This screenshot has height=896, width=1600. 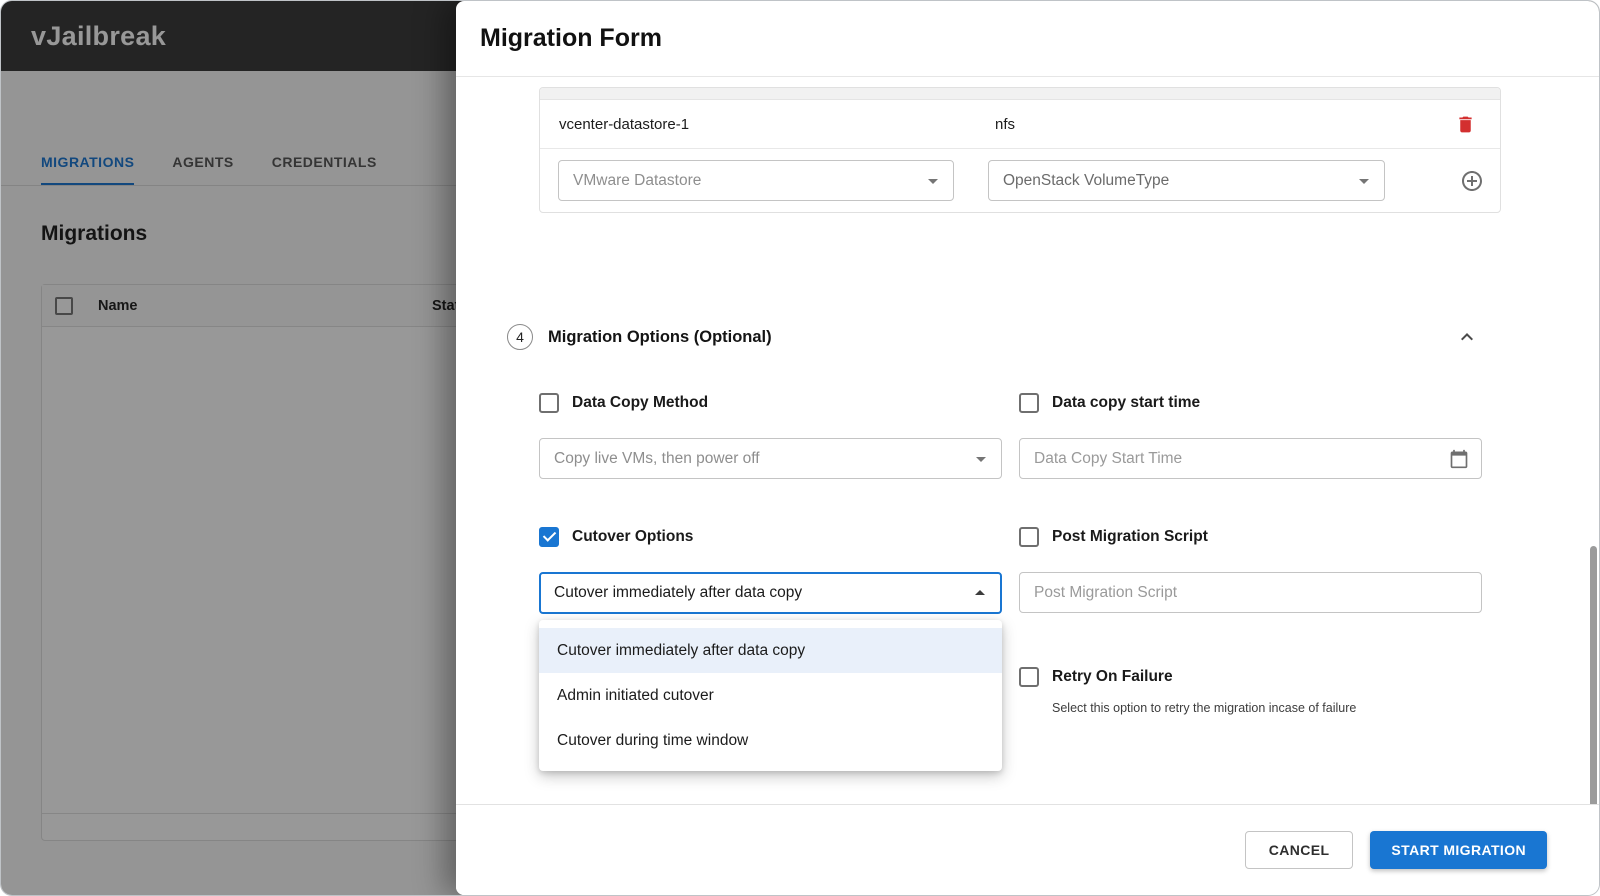 I want to click on mapping-source-value: vcenter-datastore-1, so click(x=624, y=124).